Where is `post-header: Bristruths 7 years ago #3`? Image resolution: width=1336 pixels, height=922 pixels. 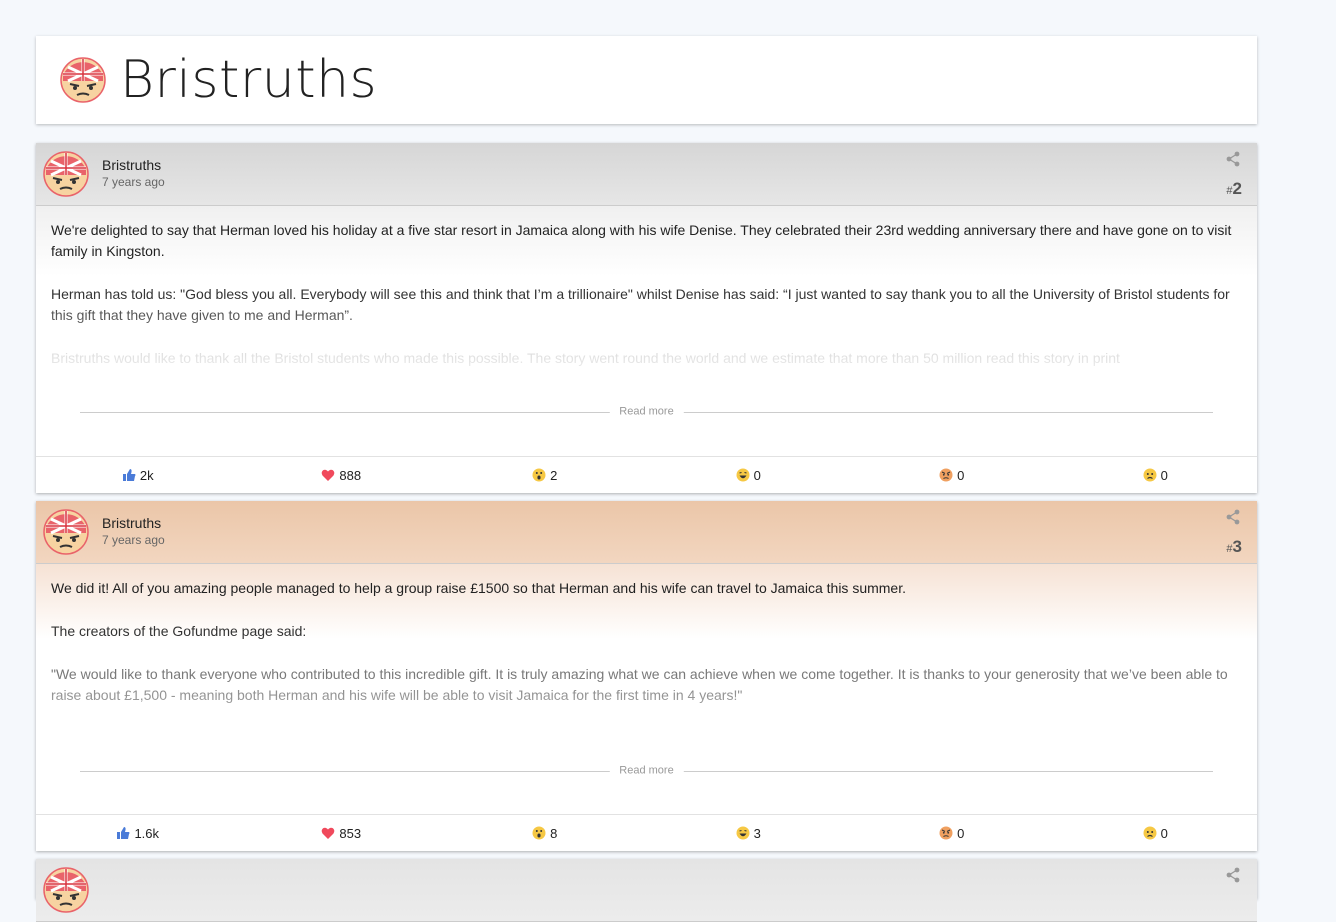
post-header: Bristruths 7 years ago #3 is located at coordinates (646, 532).